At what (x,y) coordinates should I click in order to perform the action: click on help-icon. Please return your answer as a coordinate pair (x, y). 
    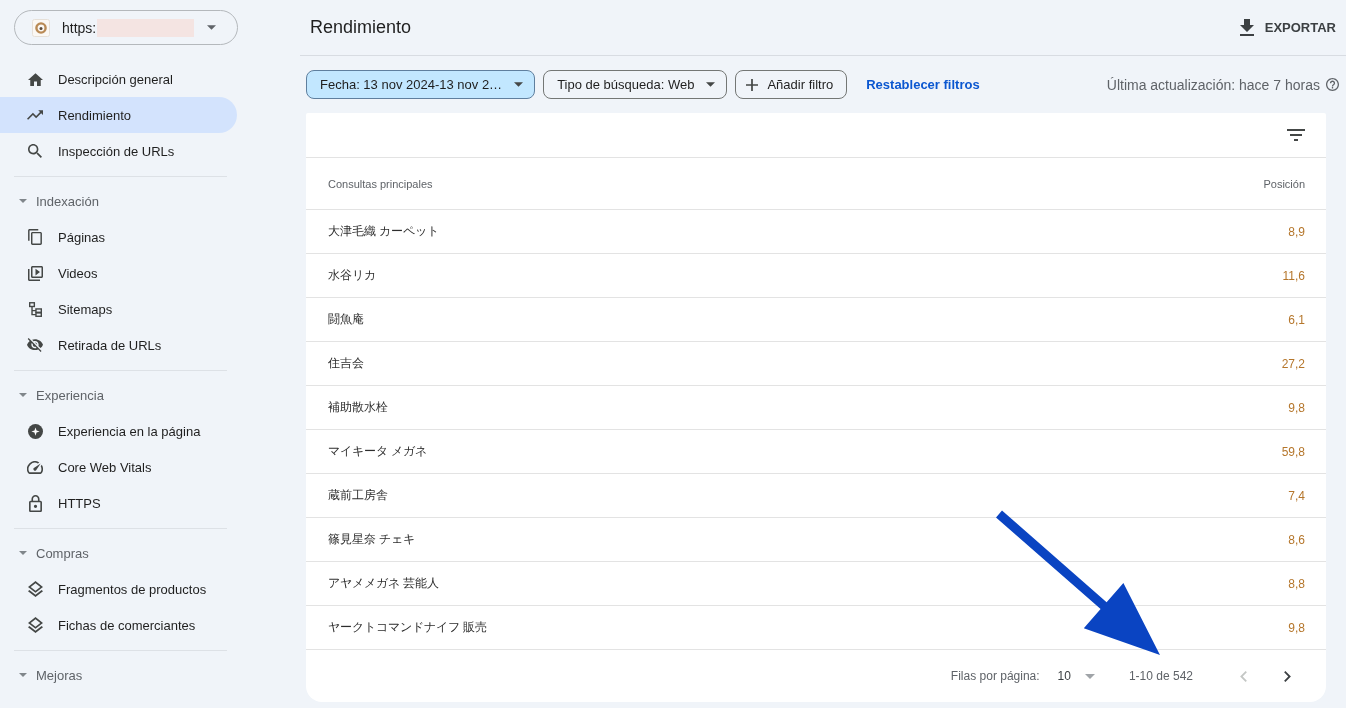
    Looking at the image, I should click on (1332, 84).